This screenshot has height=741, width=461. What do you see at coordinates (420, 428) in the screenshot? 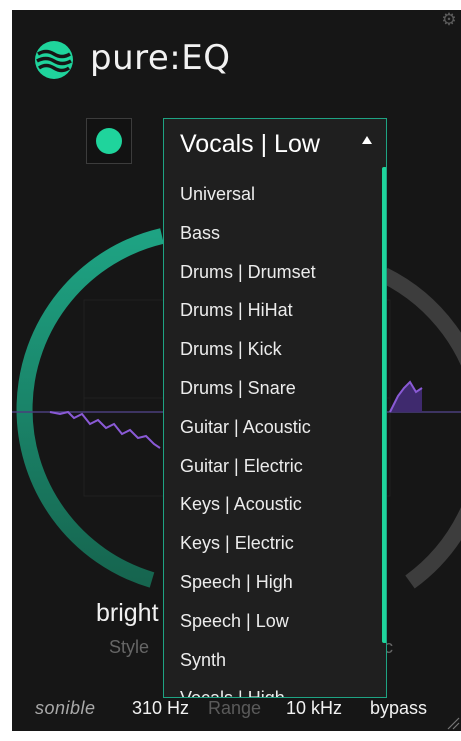
I see `right-knob-track` at bounding box center [420, 428].